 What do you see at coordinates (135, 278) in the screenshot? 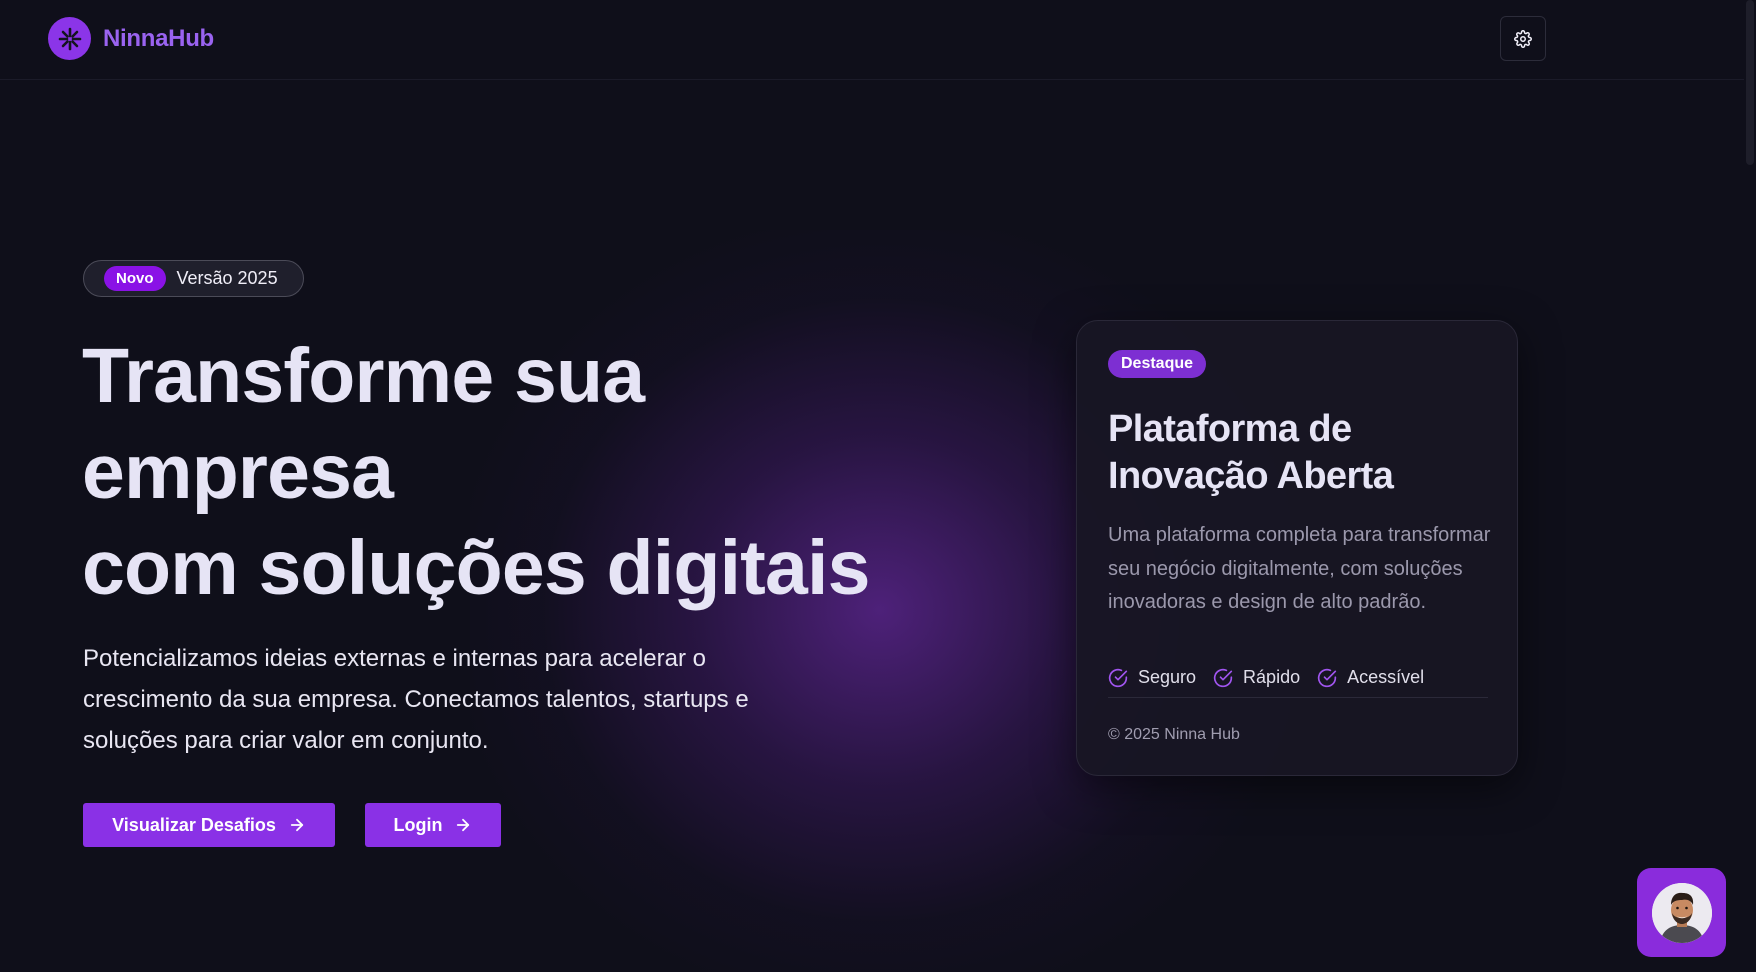
I see `new-badge: Novo` at bounding box center [135, 278].